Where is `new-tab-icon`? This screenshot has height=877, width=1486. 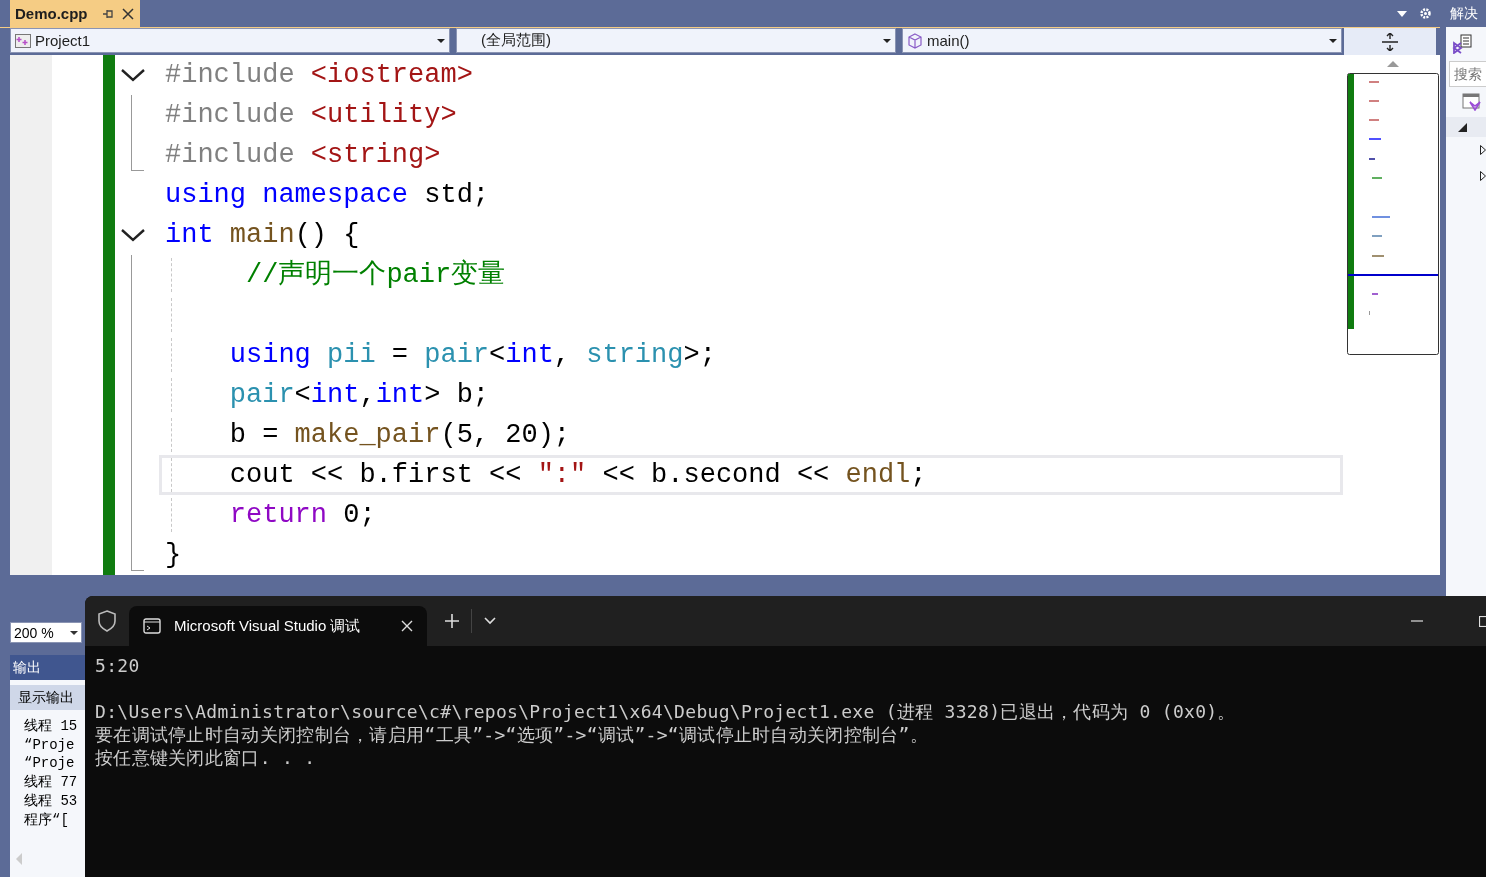 new-tab-icon is located at coordinates (452, 621).